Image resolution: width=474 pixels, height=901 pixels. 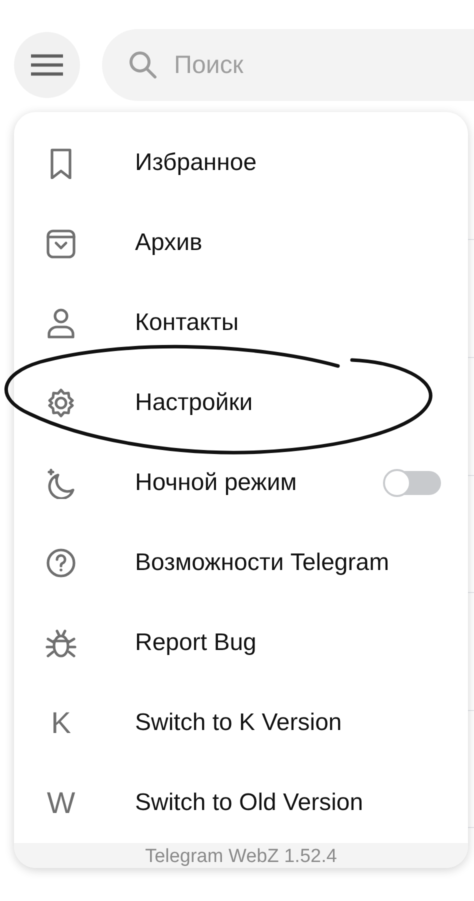 What do you see at coordinates (61, 403) in the screenshot?
I see `settings-icon` at bounding box center [61, 403].